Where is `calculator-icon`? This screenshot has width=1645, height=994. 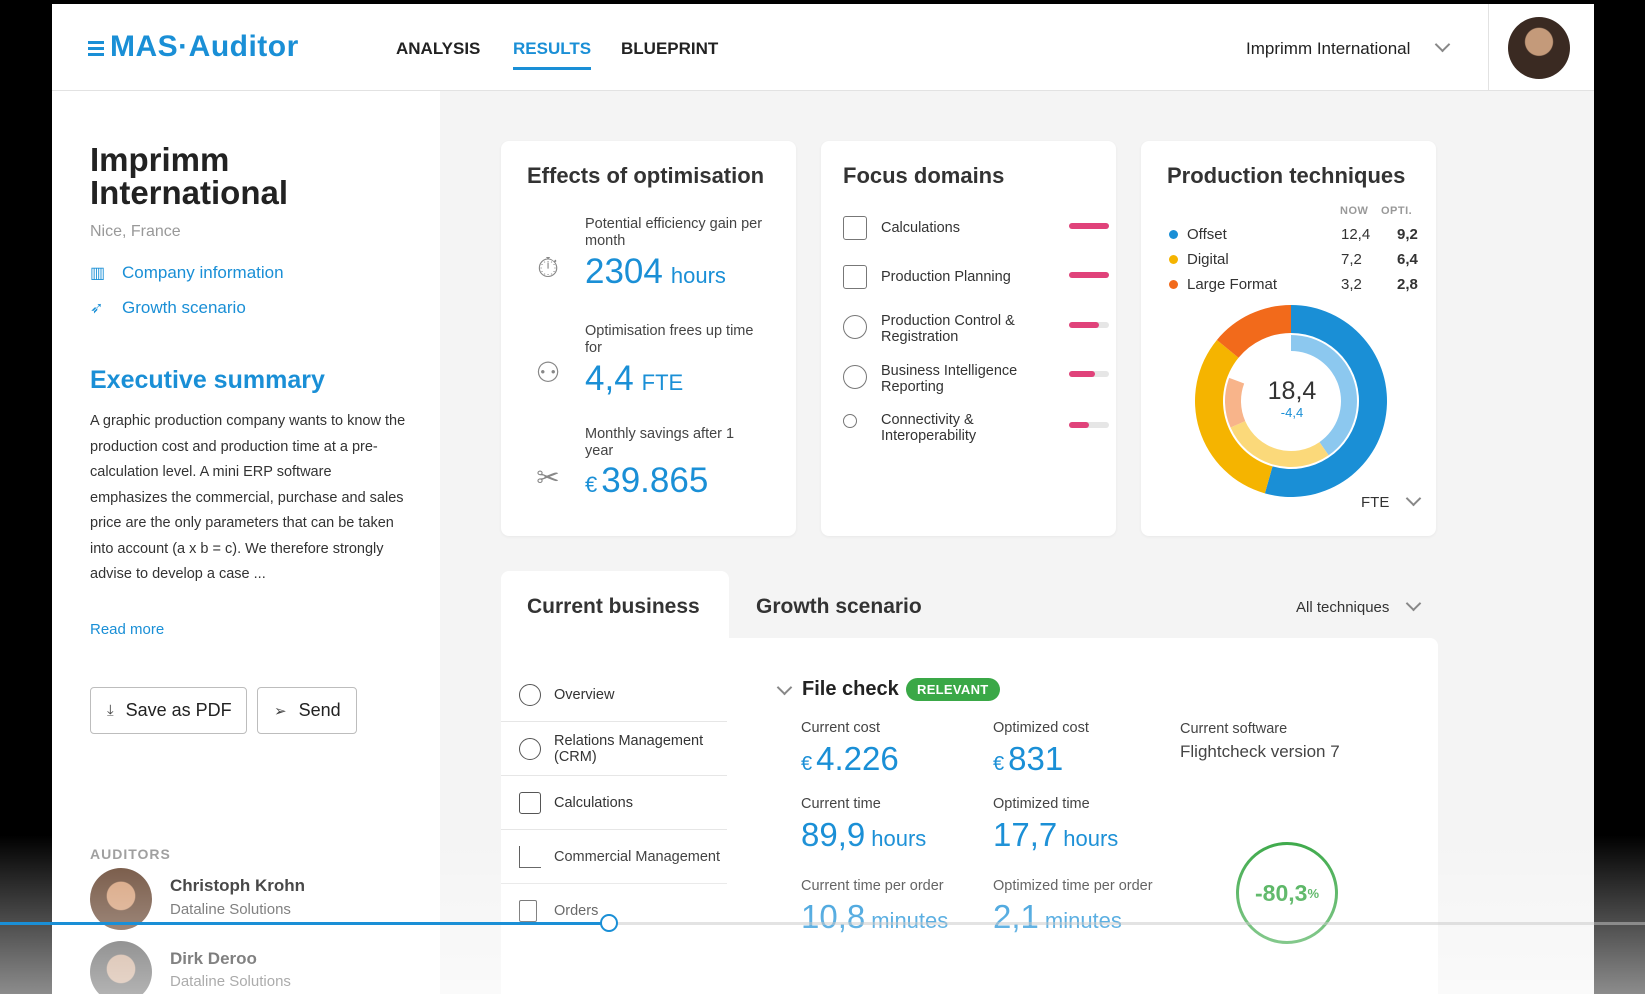 calculator-icon is located at coordinates (530, 803).